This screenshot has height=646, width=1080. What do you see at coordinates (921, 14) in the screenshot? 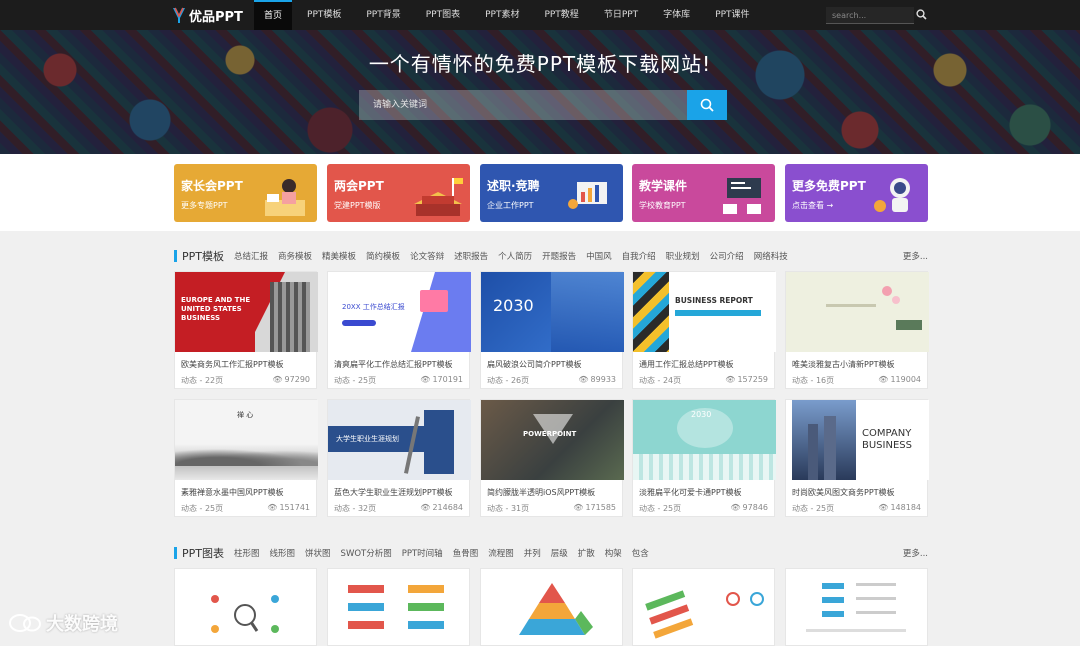
I see `search-icon` at bounding box center [921, 14].